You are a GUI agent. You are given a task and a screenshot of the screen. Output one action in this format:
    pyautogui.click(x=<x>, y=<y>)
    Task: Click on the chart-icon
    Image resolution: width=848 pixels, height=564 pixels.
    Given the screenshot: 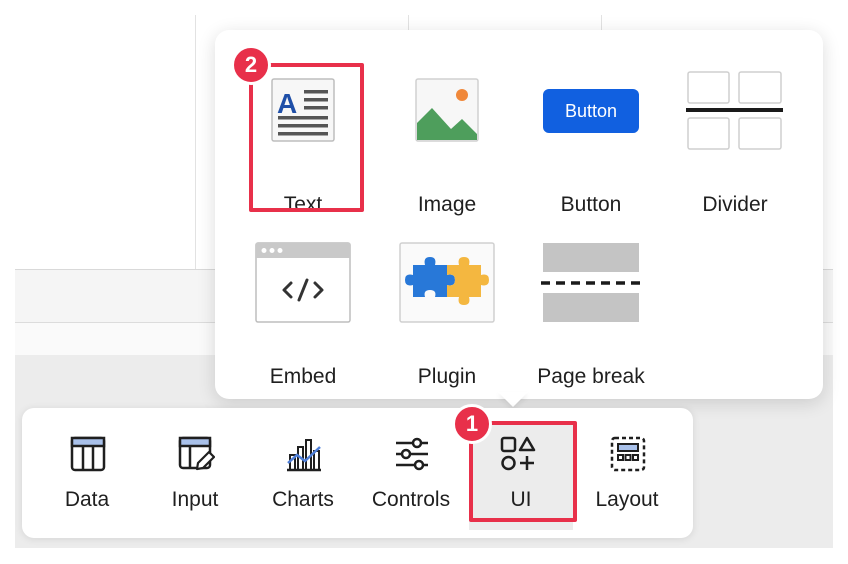 What is the action you would take?
    pyautogui.click(x=304, y=455)
    